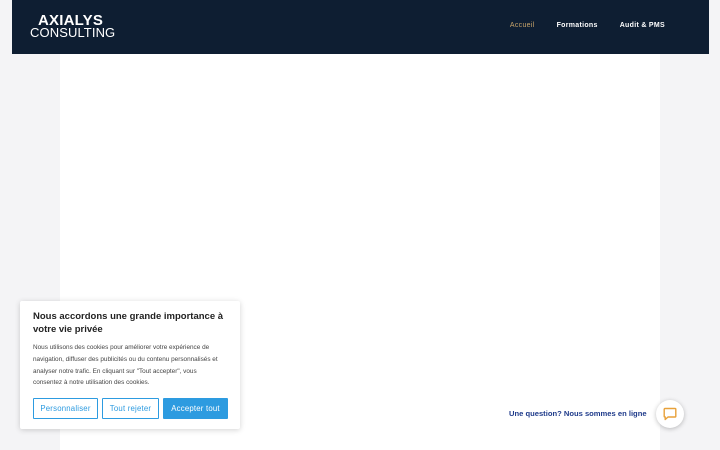  Describe the element at coordinates (578, 413) in the screenshot. I see `chat-prompt-label: Une question? Nous sommes en ligne` at that location.